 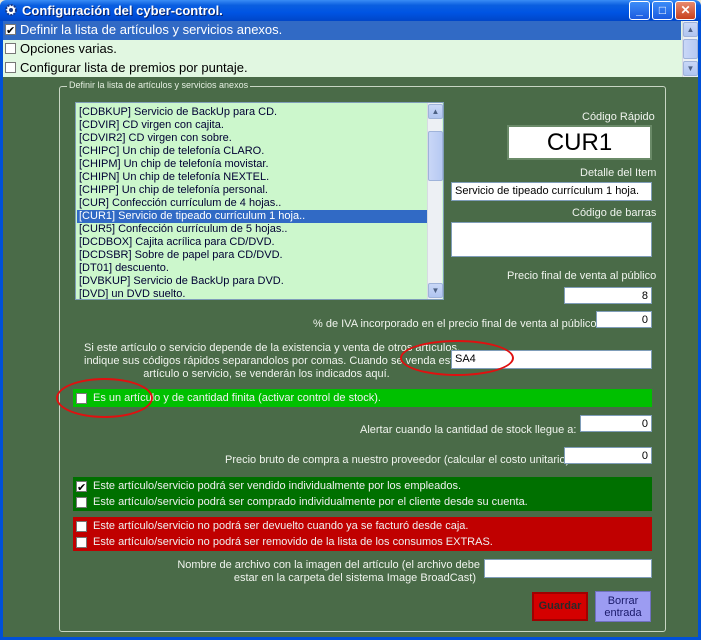 I want to click on option-row-prizes: Configurar lista de premios por puntaje., so click(x=342, y=68).